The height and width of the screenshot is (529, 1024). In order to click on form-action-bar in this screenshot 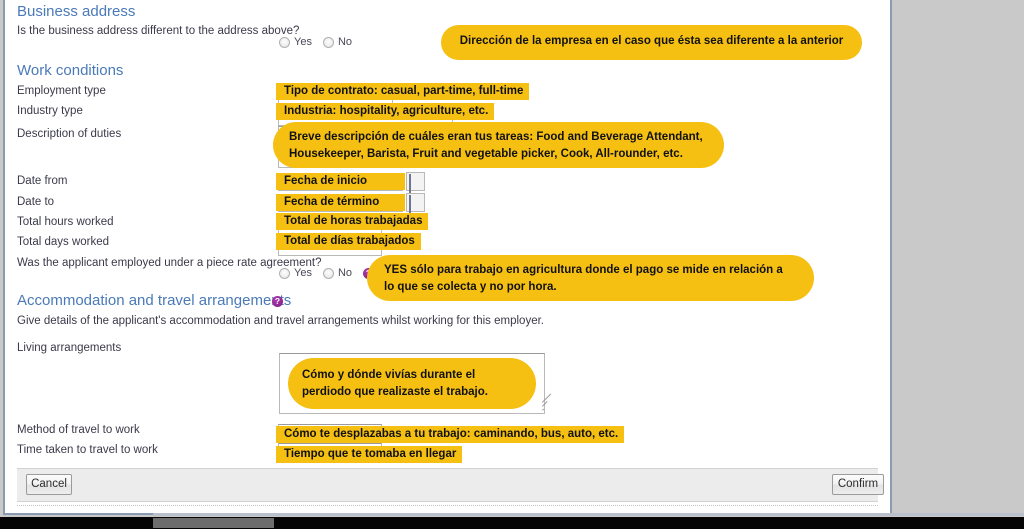, I will do `click(447, 485)`.